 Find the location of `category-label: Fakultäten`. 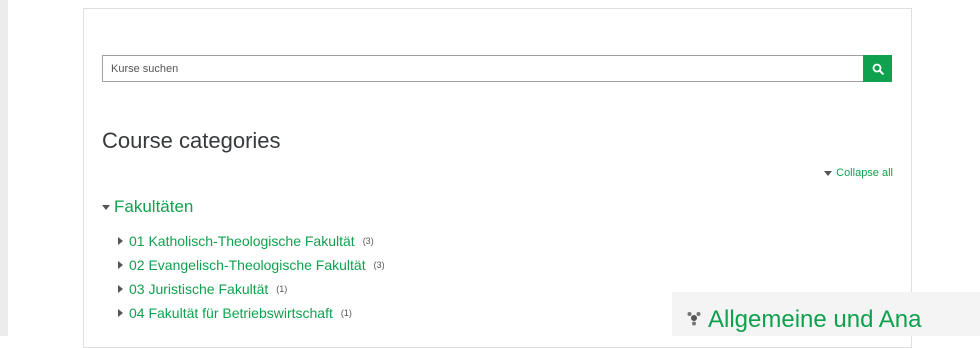

category-label: Fakultäten is located at coordinates (154, 206).